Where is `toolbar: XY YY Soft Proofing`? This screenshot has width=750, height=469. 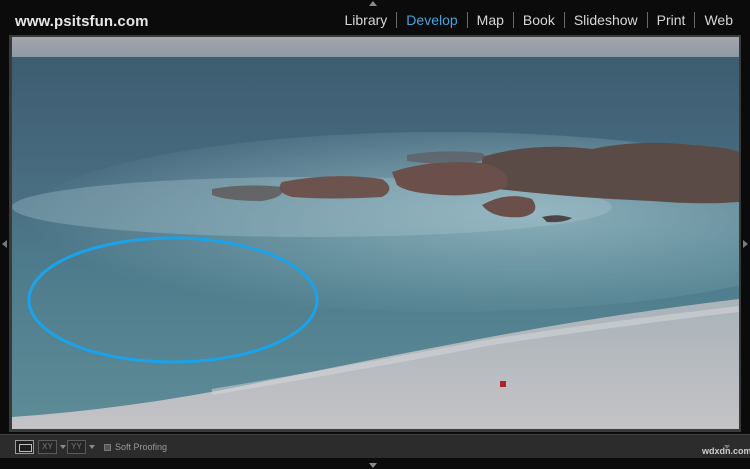 toolbar: XY YY Soft Proofing is located at coordinates (375, 446).